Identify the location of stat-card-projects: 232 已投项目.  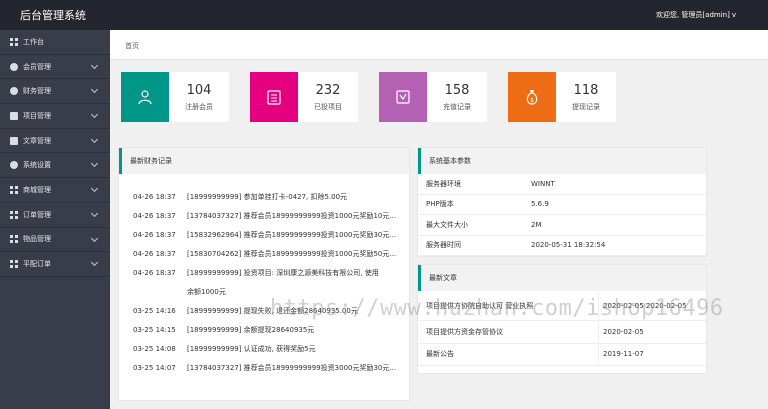
(304, 97).